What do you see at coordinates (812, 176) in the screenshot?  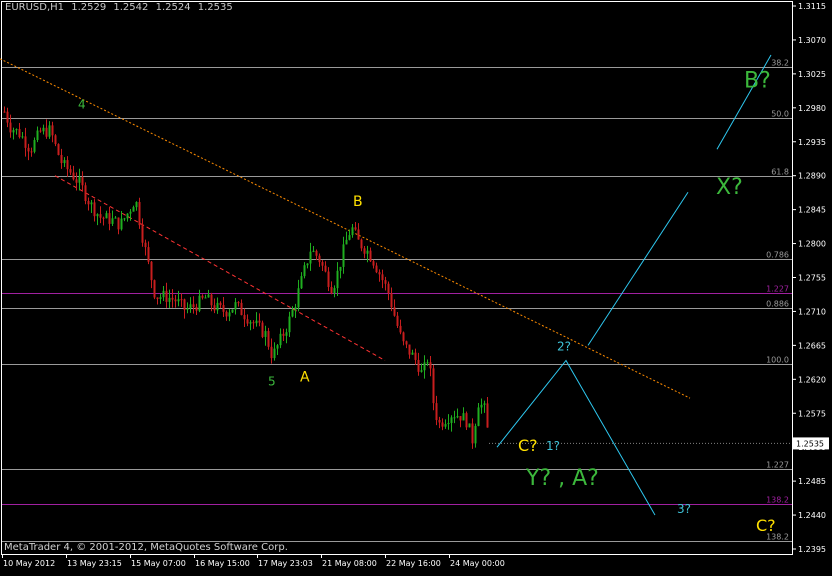 I see `y-tick-label: 1.2890` at bounding box center [812, 176].